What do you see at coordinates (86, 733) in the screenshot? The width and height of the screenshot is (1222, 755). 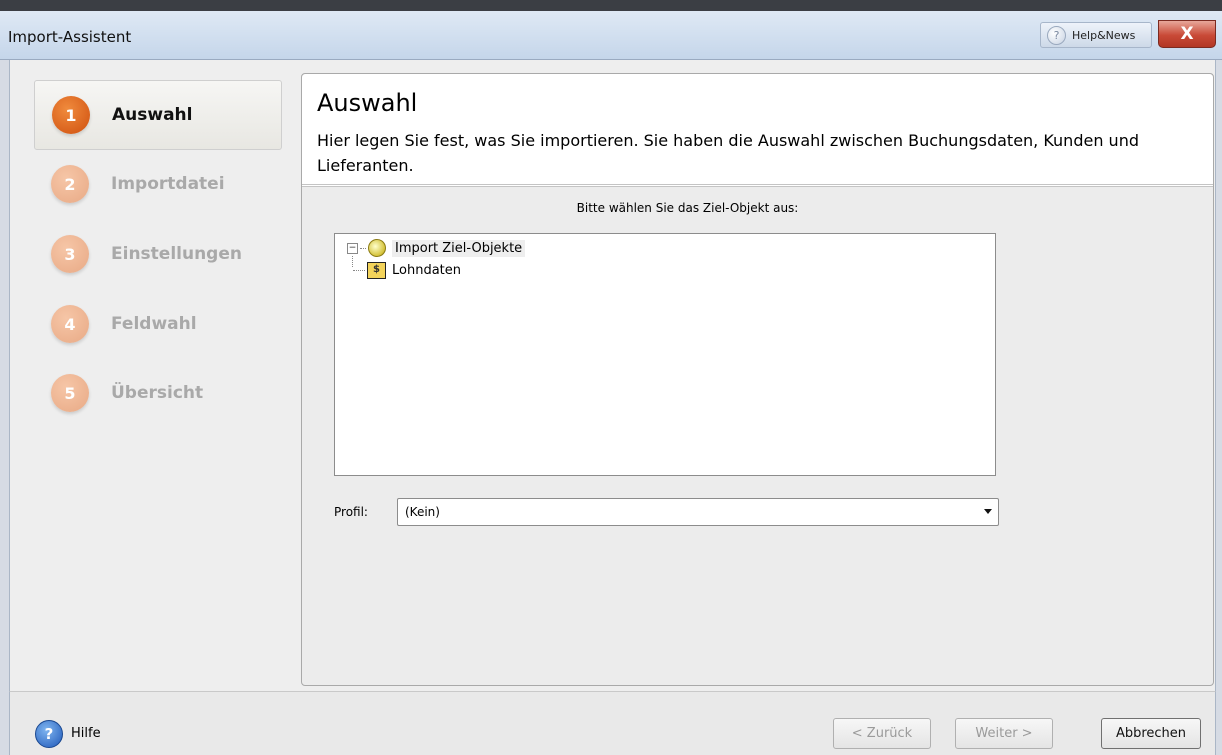 I see `help-link: Hilfe` at bounding box center [86, 733].